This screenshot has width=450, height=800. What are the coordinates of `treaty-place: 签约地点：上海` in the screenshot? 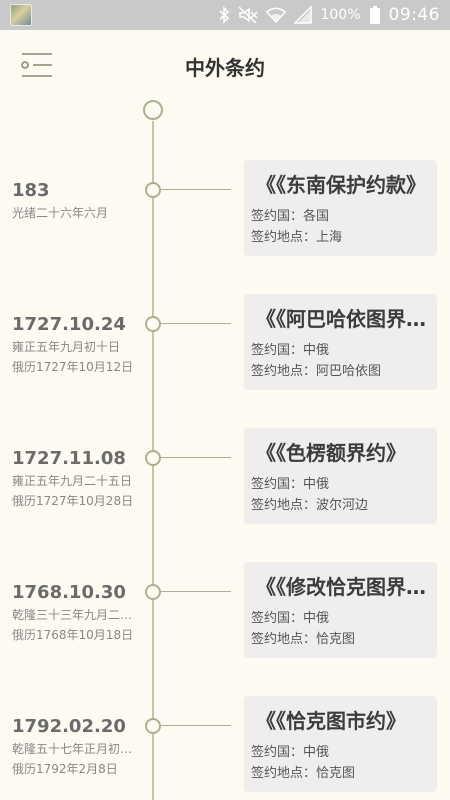 It's located at (297, 237).